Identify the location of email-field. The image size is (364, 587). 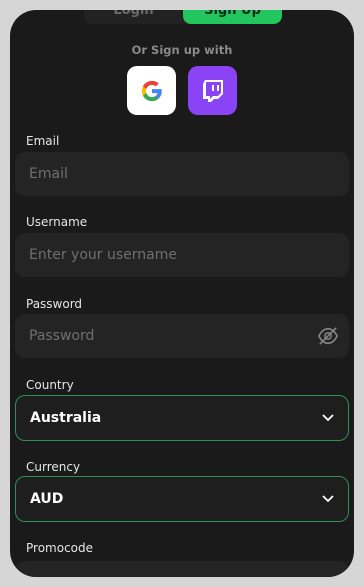
(182, 174).